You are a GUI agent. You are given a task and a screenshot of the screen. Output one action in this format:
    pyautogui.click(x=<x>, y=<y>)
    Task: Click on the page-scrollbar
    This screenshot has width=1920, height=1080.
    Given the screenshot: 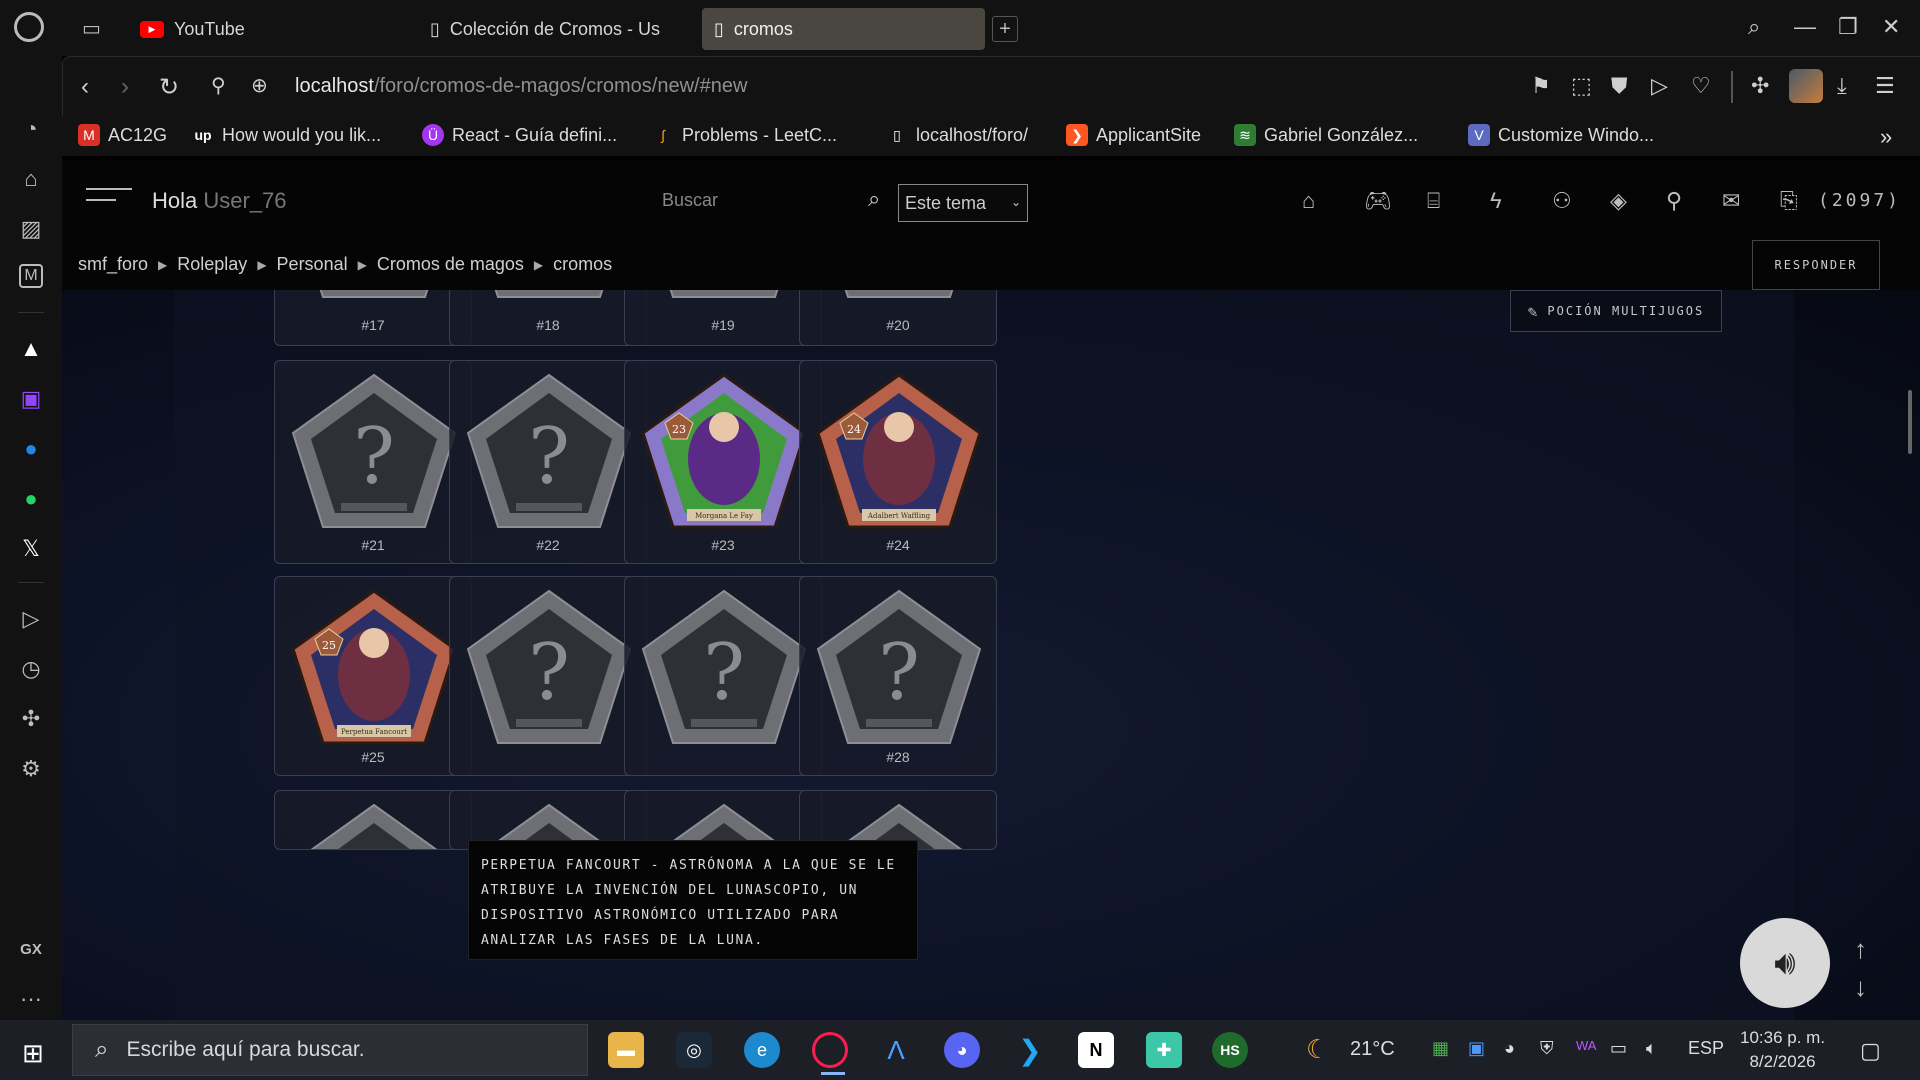 What is the action you would take?
    pyautogui.click(x=1910, y=422)
    